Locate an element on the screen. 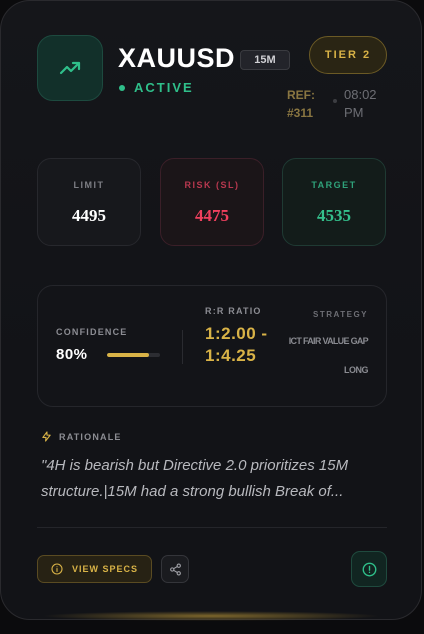 The height and width of the screenshot is (634, 424). alert-button is located at coordinates (369, 569).